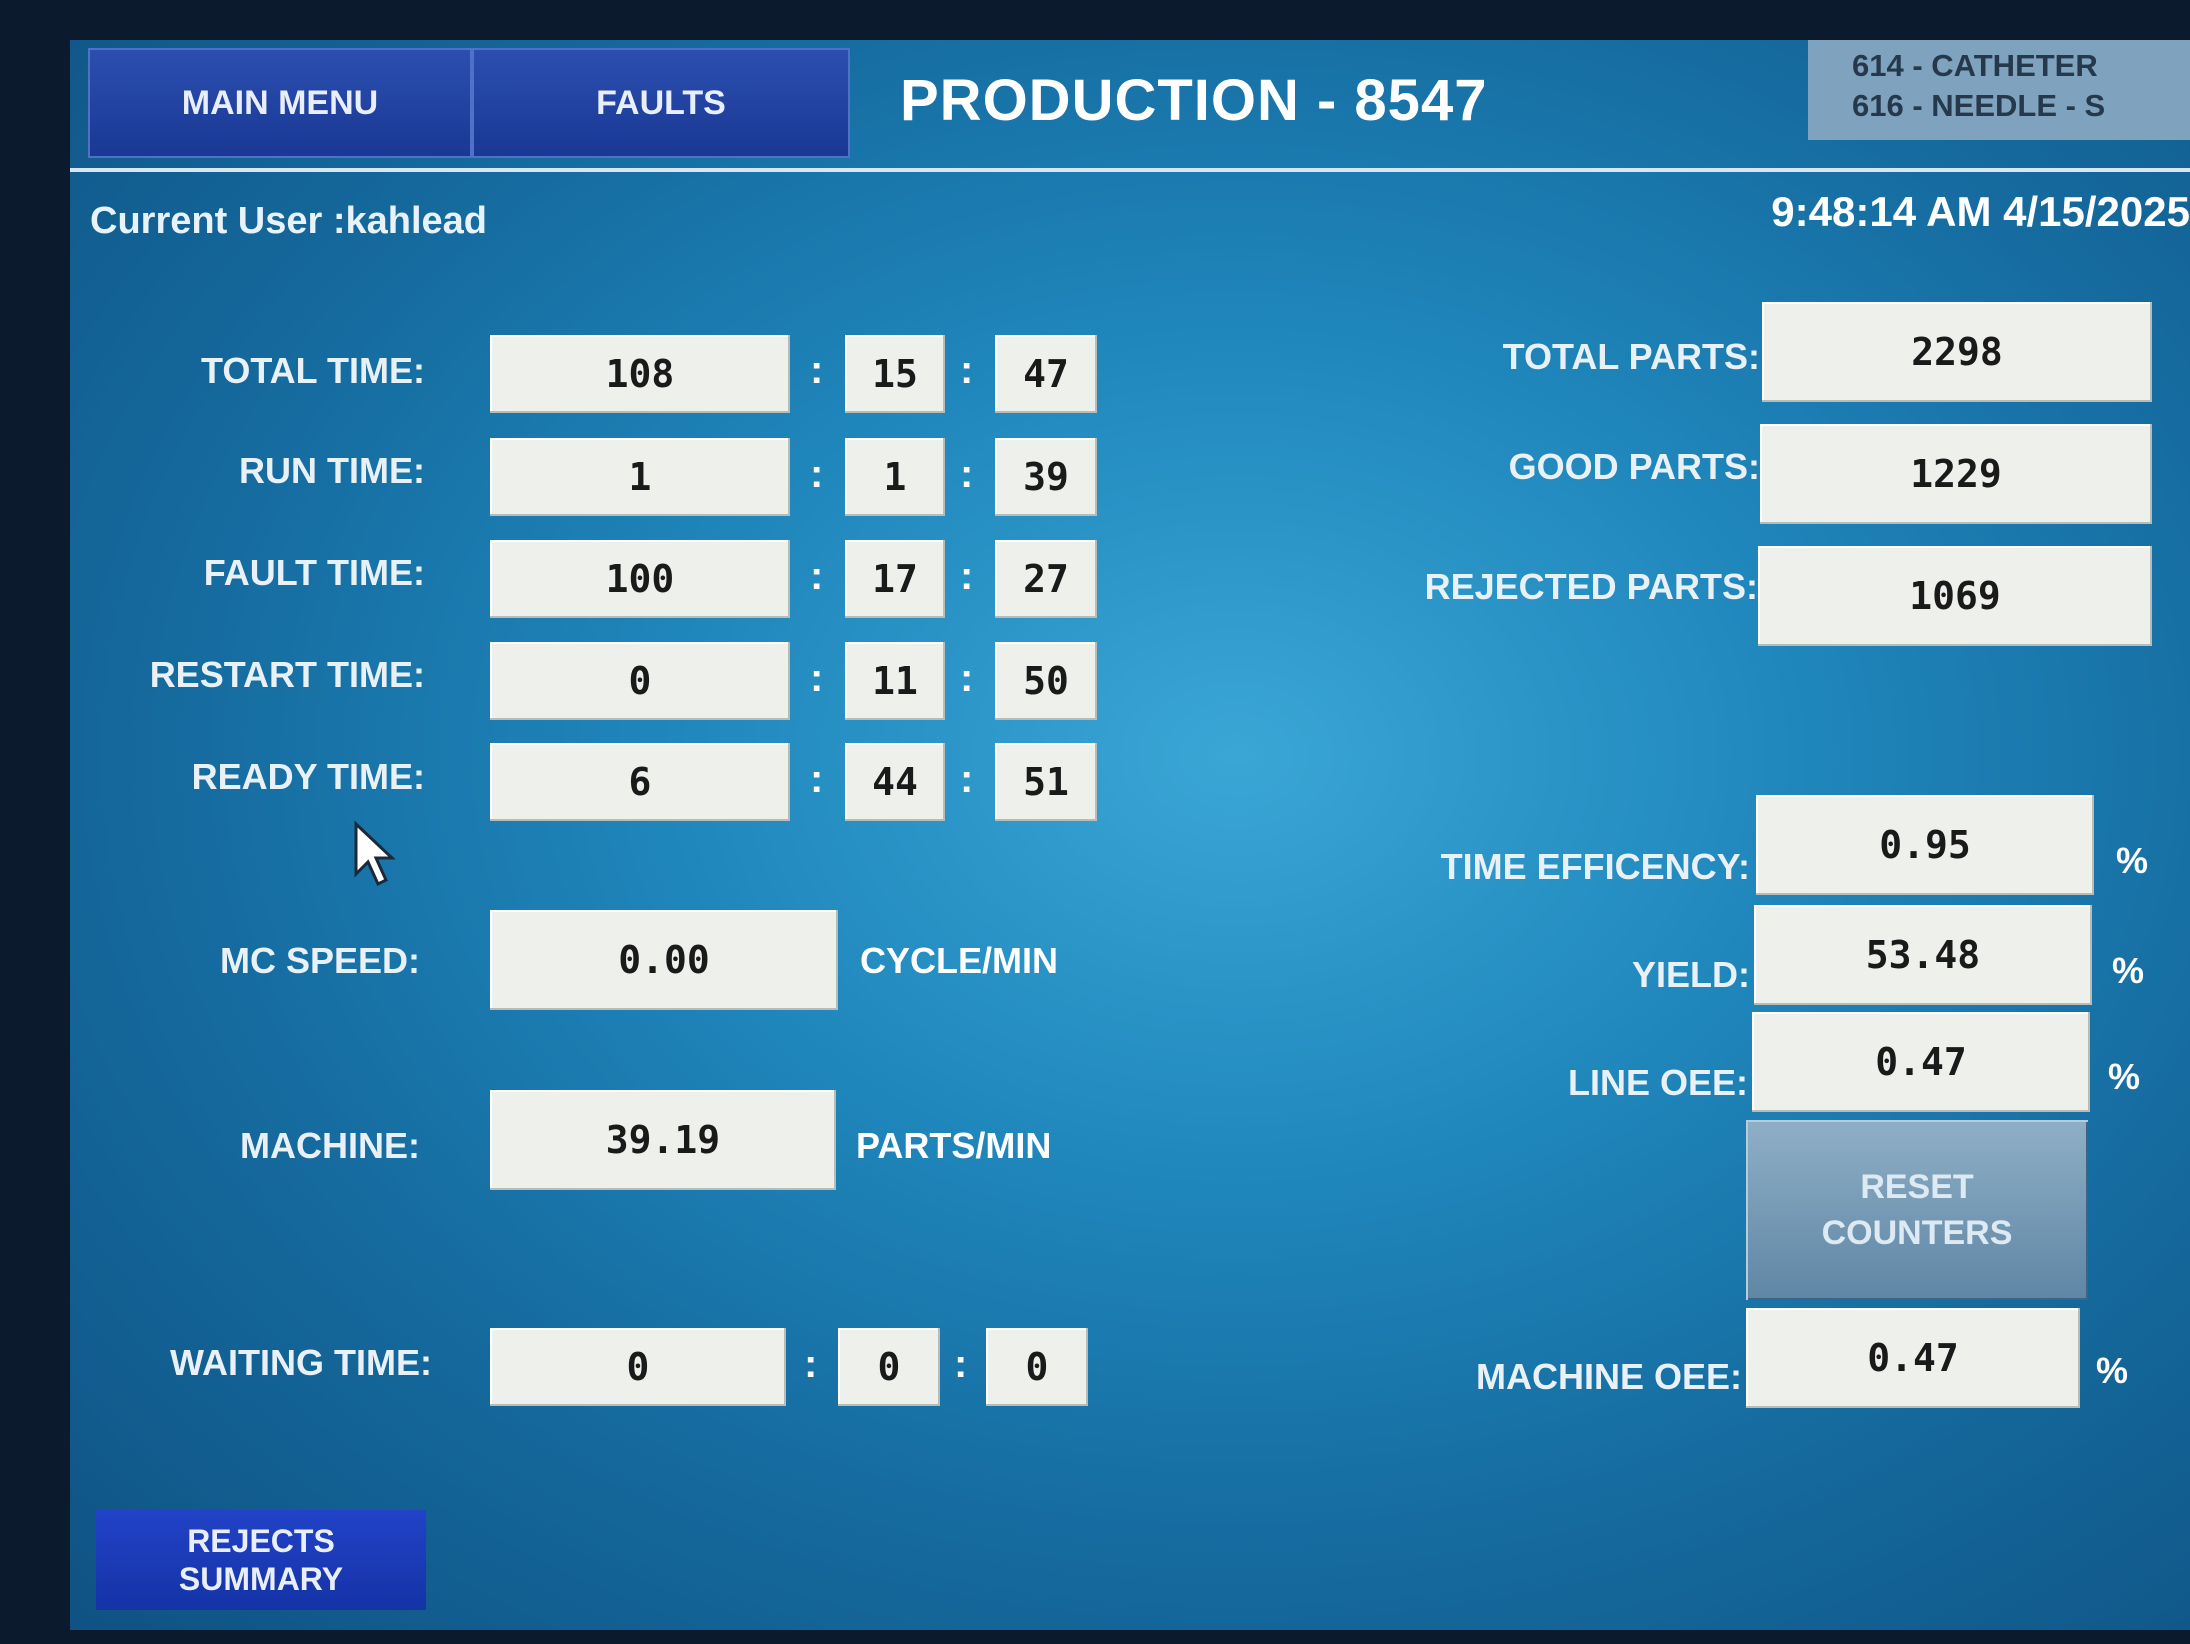 This screenshot has height=1644, width=2190. Describe the element at coordinates (1917, 1187) in the screenshot. I see `reset-counters-line-1: RESET` at that location.